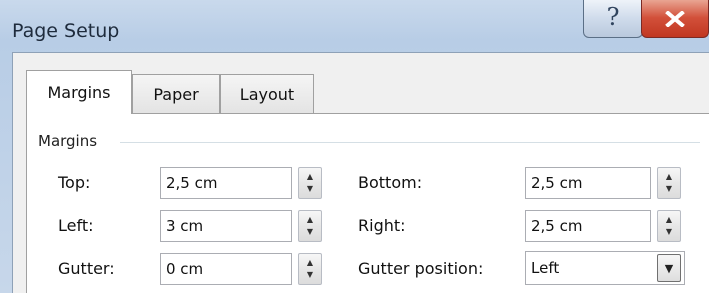 This screenshot has height=293, width=709. I want to click on top-input: 2,5 cm, so click(226, 183).